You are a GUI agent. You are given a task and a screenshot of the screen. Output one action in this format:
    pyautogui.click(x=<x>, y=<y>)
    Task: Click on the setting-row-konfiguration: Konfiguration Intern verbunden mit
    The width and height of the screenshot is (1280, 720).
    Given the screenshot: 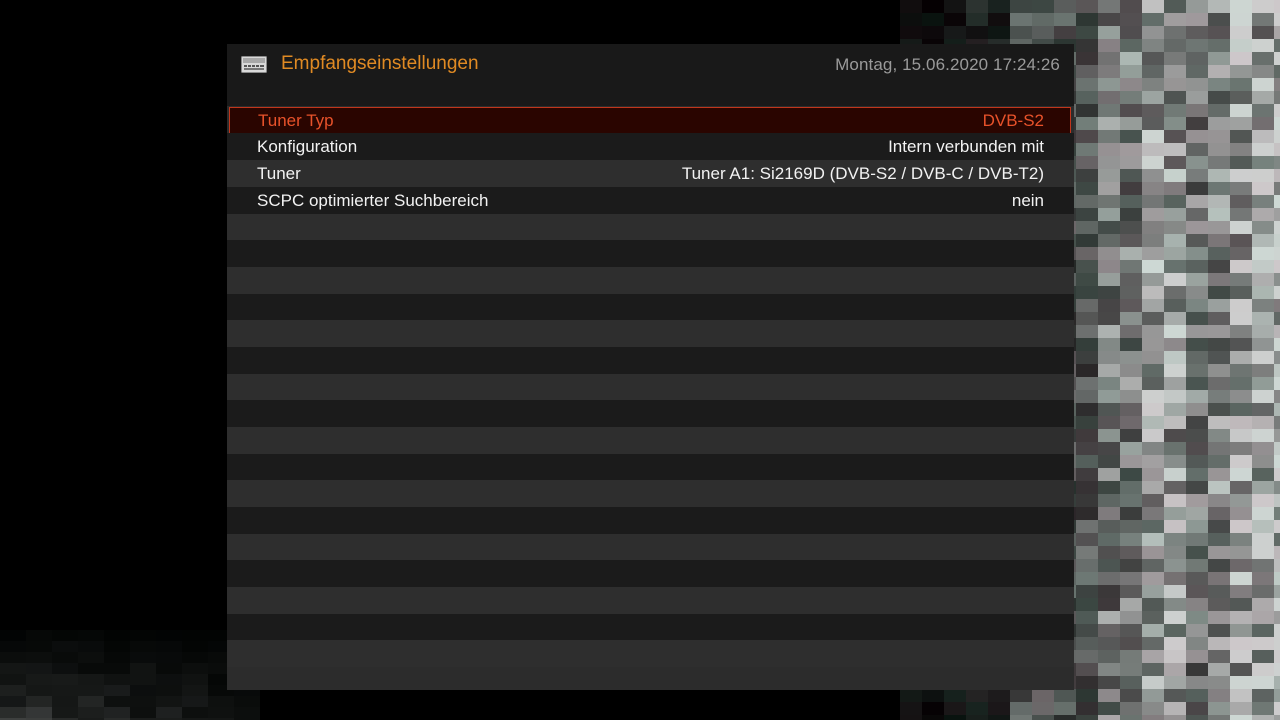 What is the action you would take?
    pyautogui.click(x=650, y=146)
    